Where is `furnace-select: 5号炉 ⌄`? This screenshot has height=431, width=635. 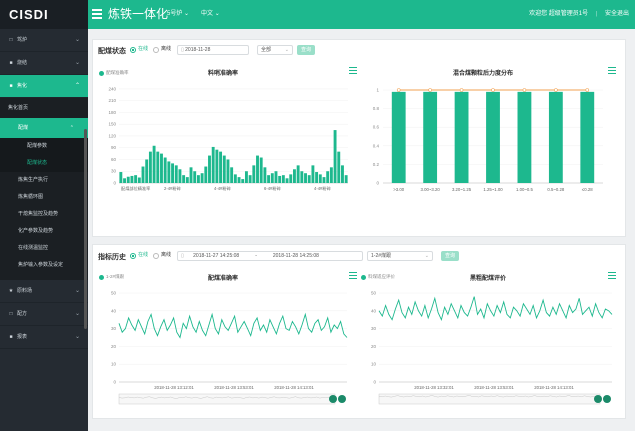
furnace-select: 5号炉 ⌄ is located at coordinates (178, 14).